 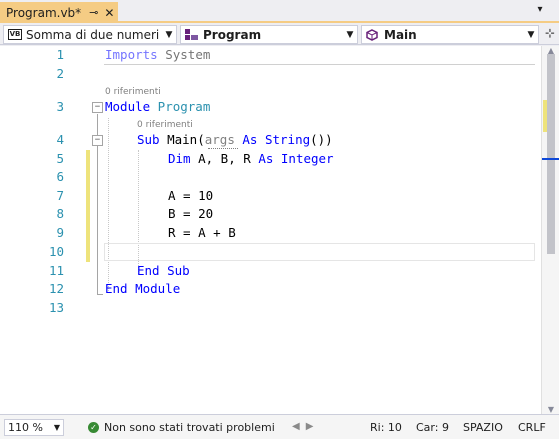 What do you see at coordinates (224, 158) in the screenshot?
I see `variables: A, B, R` at bounding box center [224, 158].